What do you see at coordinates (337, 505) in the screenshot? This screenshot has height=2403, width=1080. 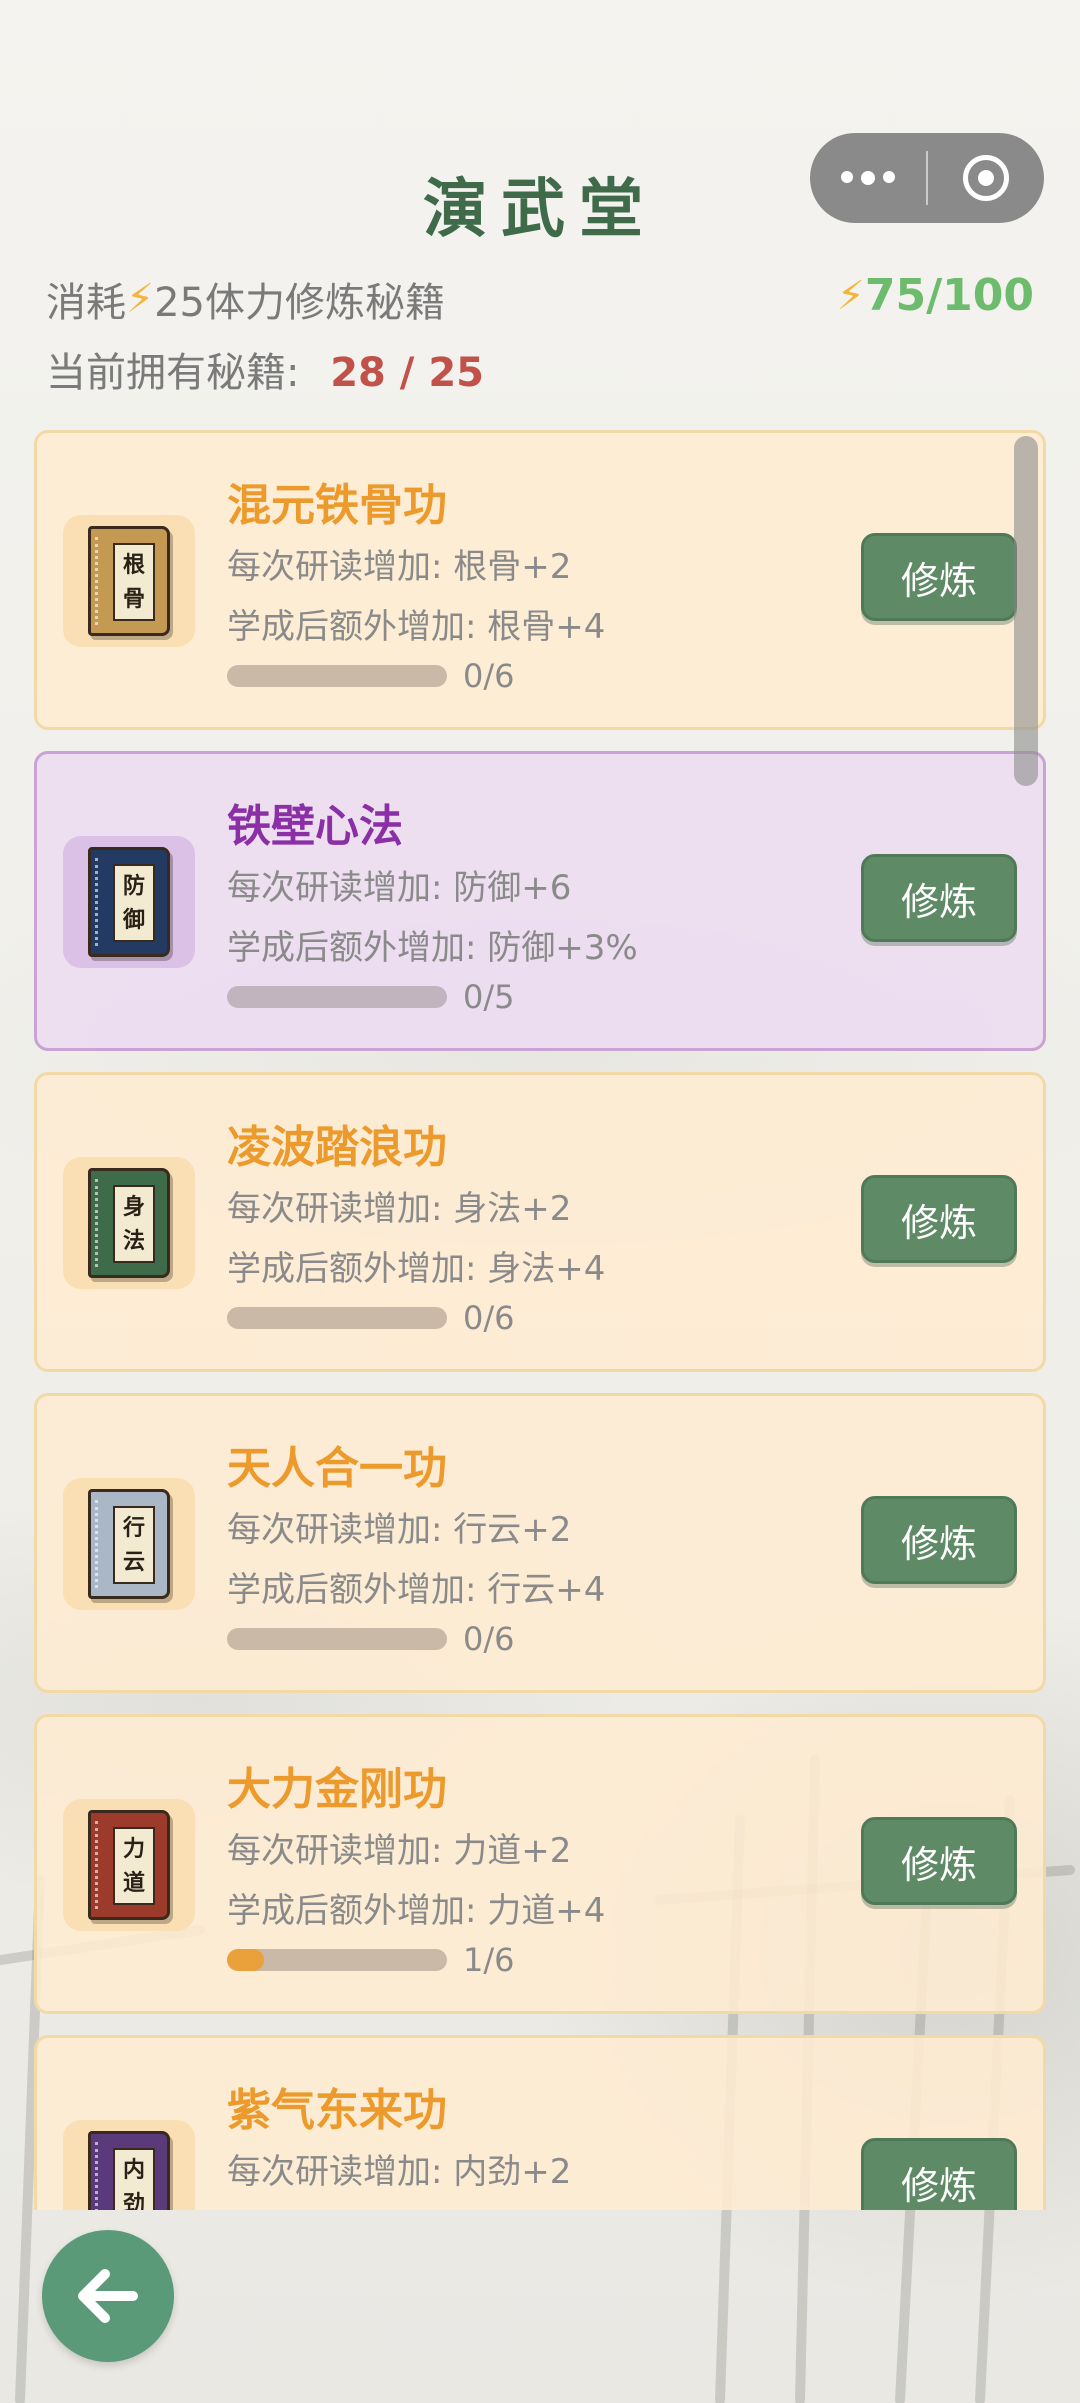 I see `manual-title: 混元铁骨功` at bounding box center [337, 505].